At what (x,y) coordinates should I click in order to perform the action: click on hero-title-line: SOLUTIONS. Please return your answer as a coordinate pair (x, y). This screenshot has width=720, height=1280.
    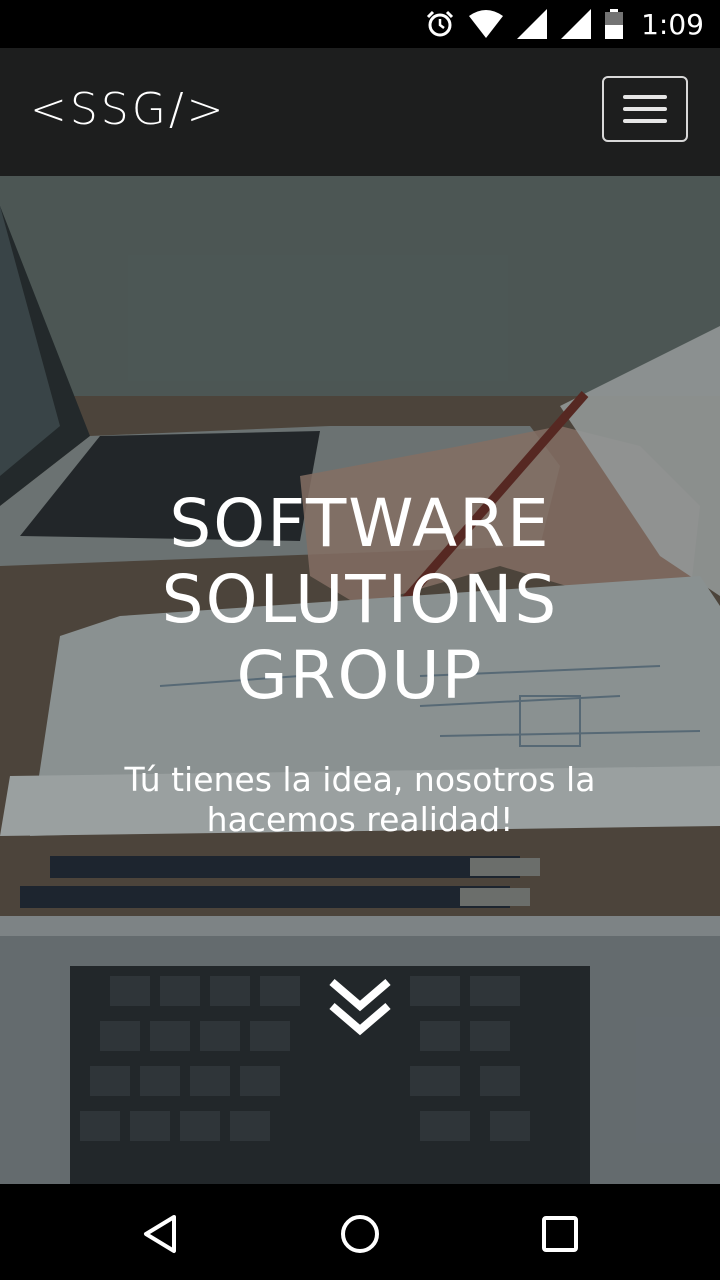
    Looking at the image, I should click on (360, 599).